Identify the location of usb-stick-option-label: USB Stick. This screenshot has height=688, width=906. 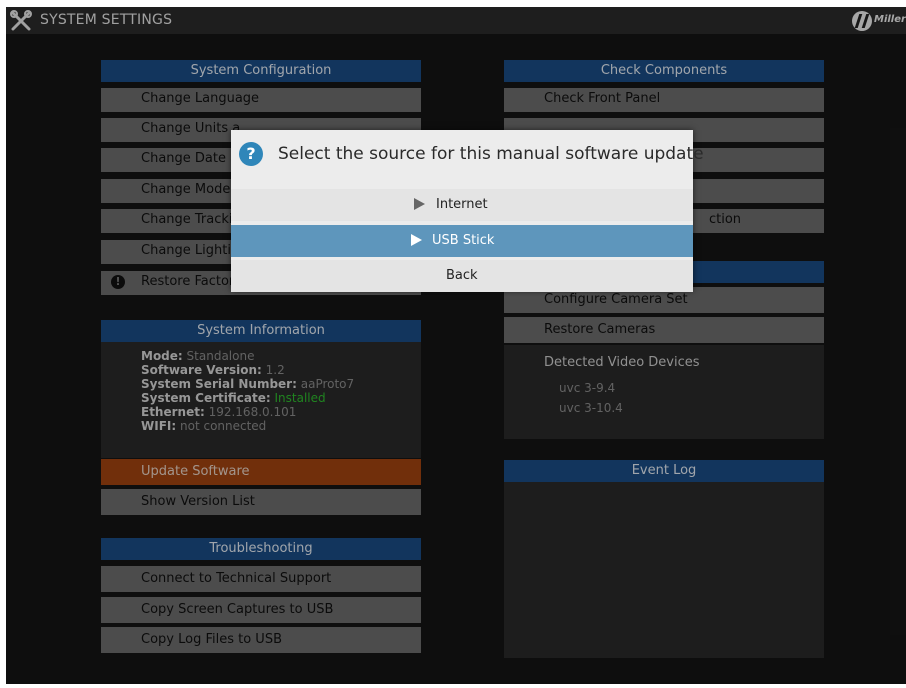
(463, 240).